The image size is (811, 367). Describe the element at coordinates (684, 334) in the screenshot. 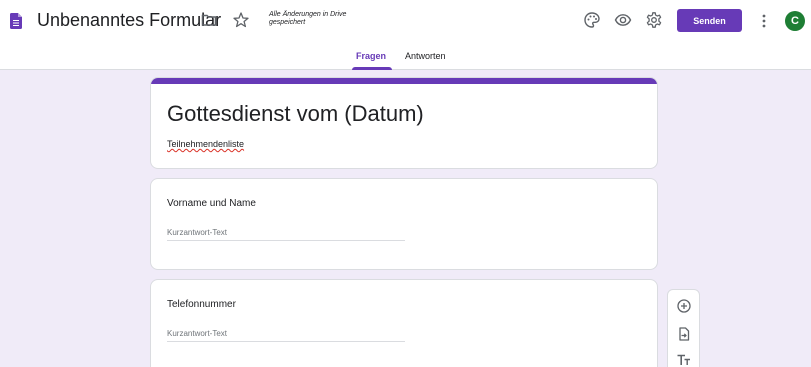

I see `import-questions-icon` at that location.